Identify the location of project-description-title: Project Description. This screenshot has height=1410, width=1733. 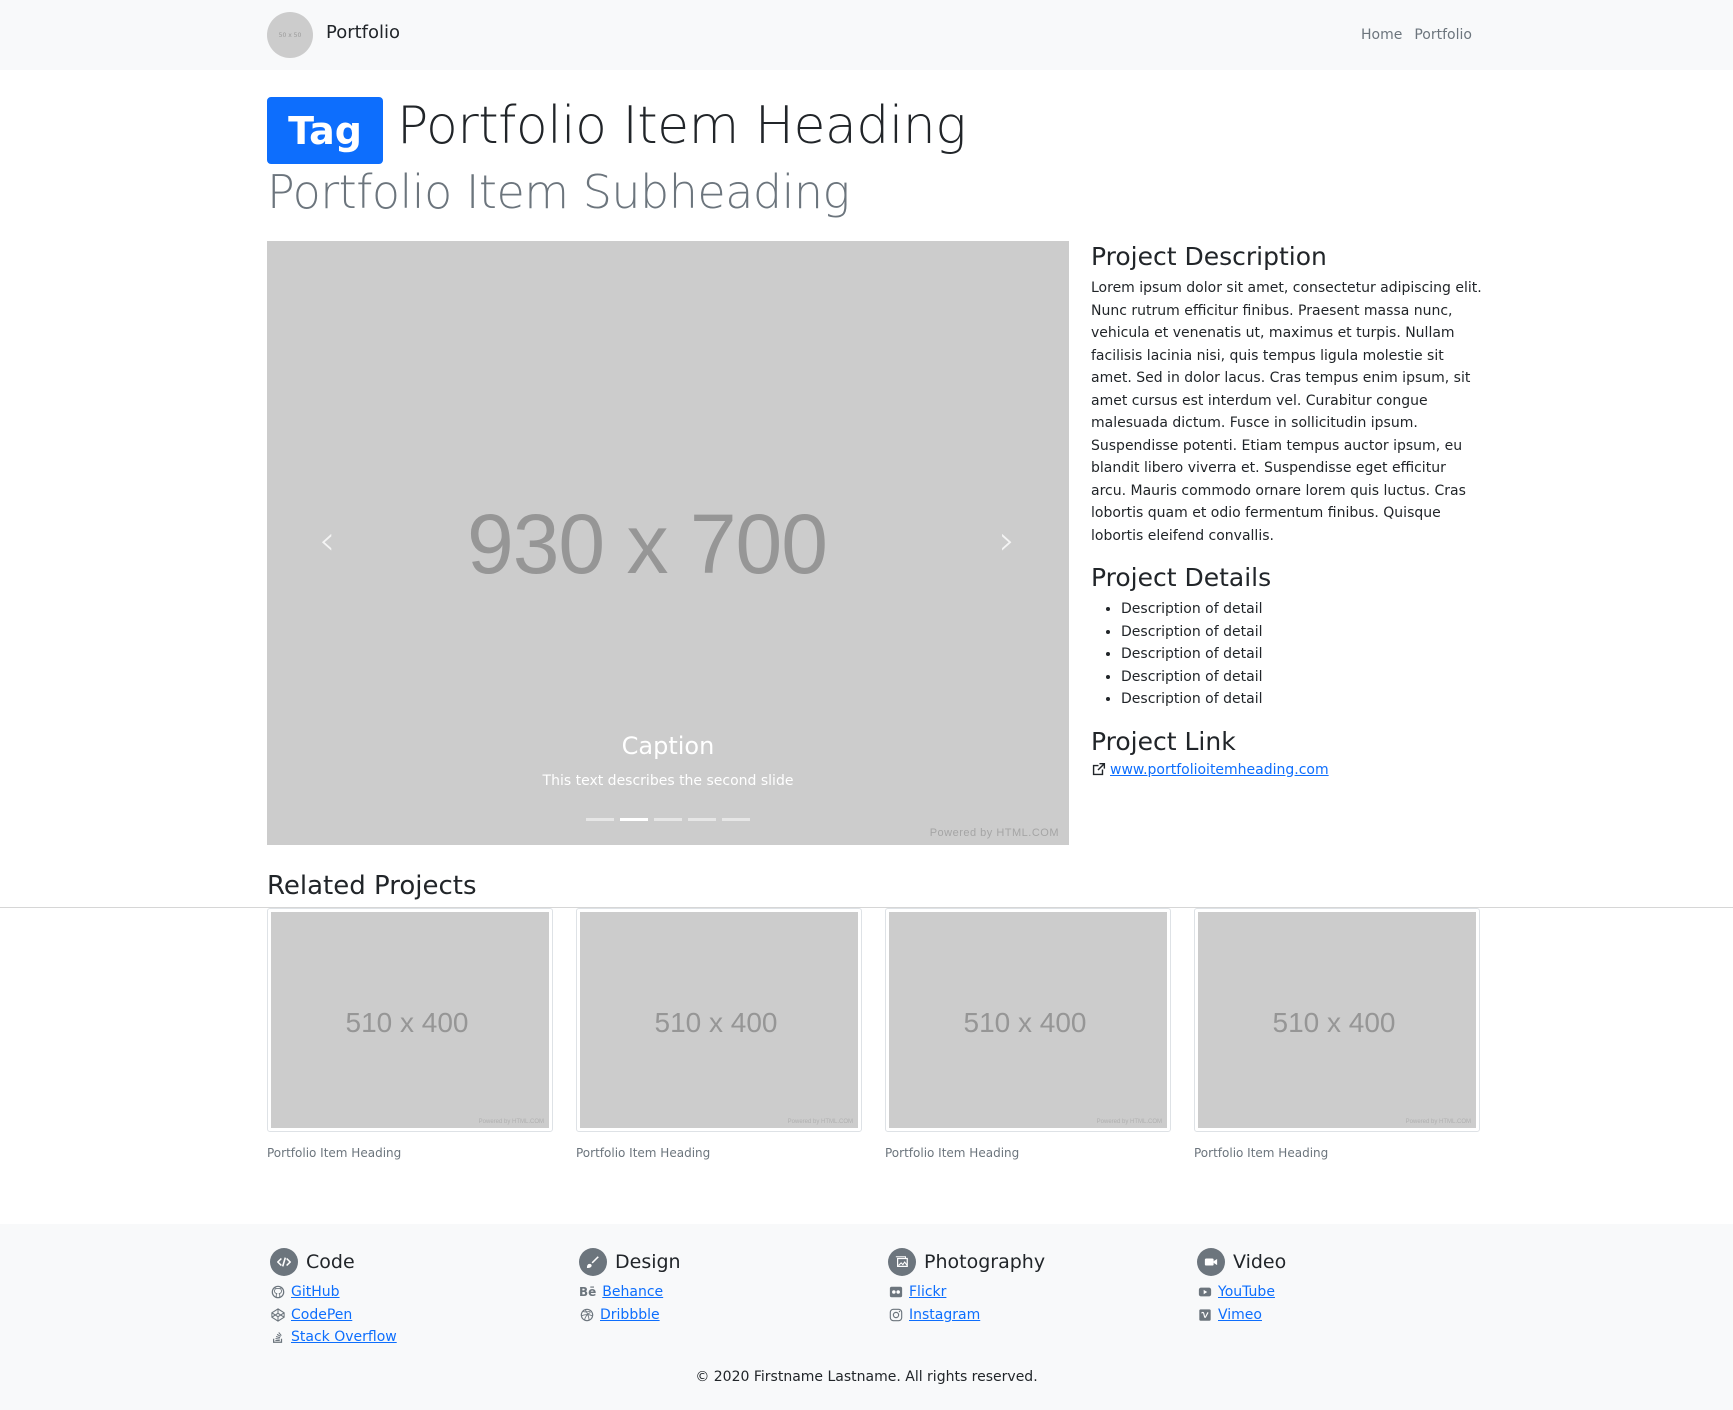
(1209, 256).